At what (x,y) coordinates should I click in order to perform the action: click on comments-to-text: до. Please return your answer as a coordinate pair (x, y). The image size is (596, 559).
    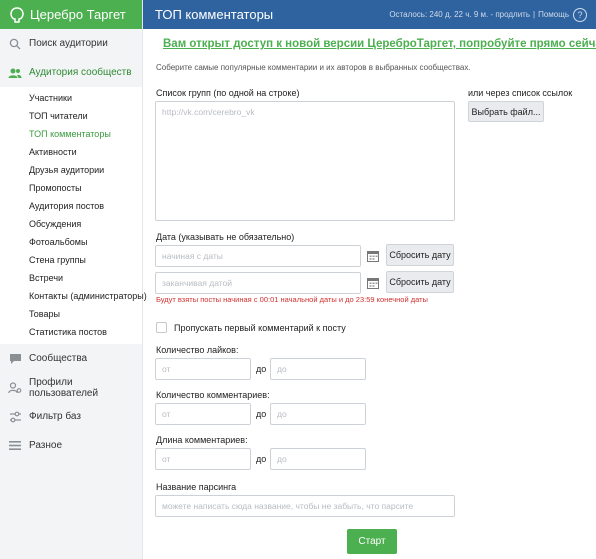
    Looking at the image, I should click on (261, 414).